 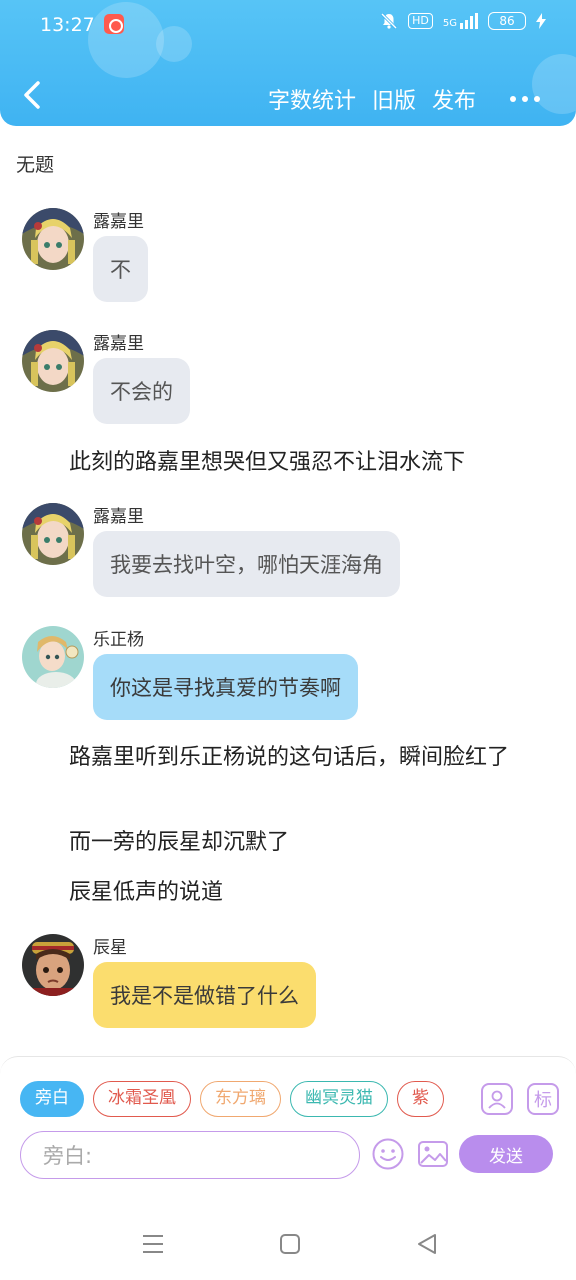 What do you see at coordinates (420, 21) in the screenshot?
I see `hd-indicator: HD` at bounding box center [420, 21].